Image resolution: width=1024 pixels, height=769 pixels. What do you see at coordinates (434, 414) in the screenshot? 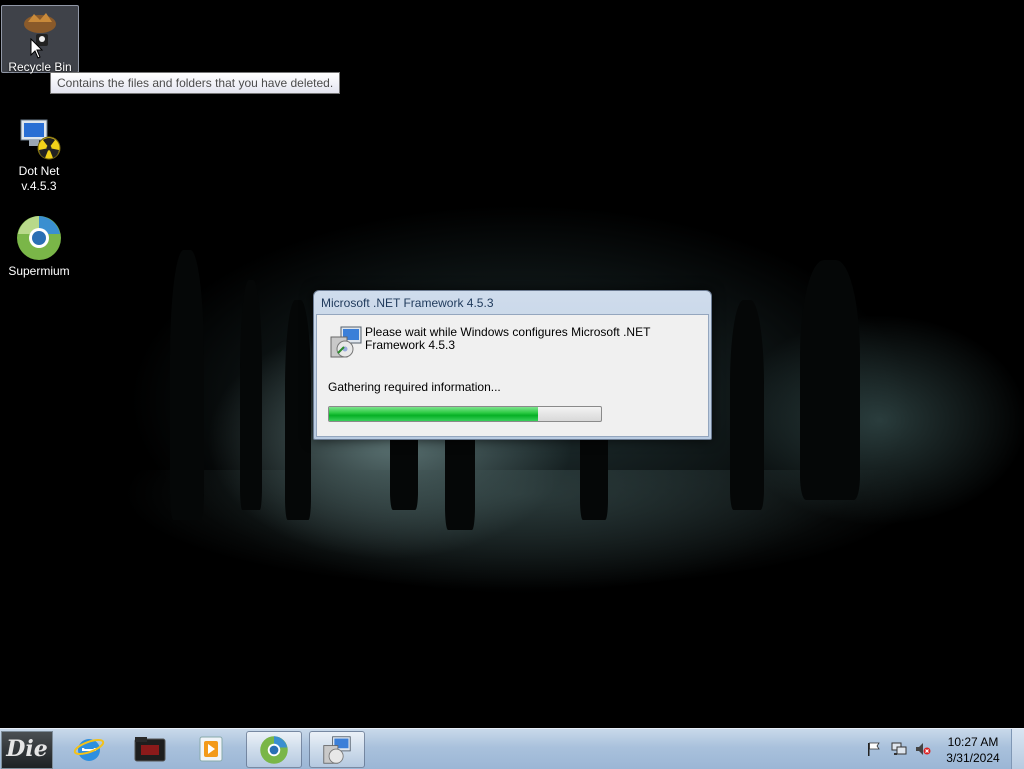
I see `progress-bar-fill` at bounding box center [434, 414].